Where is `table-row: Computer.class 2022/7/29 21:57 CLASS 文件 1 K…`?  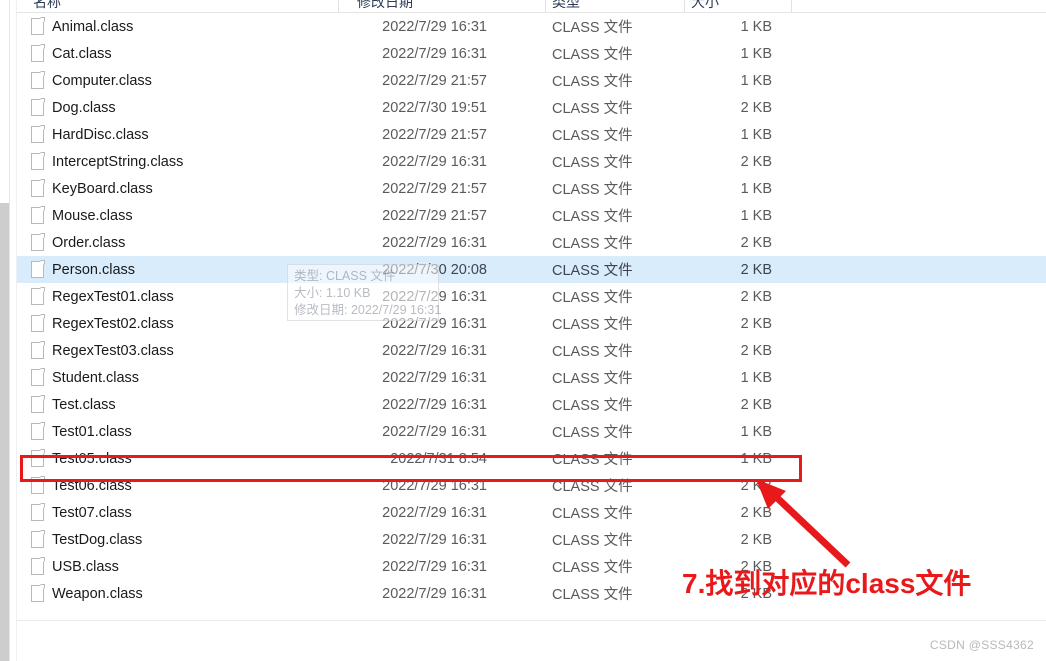
table-row: Computer.class 2022/7/29 21:57 CLASS 文件 1 K… is located at coordinates (531, 80).